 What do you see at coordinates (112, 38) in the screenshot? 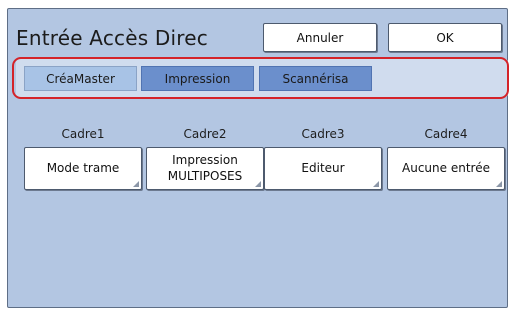
I see `dialog-title: Entrée Accès Direc` at bounding box center [112, 38].